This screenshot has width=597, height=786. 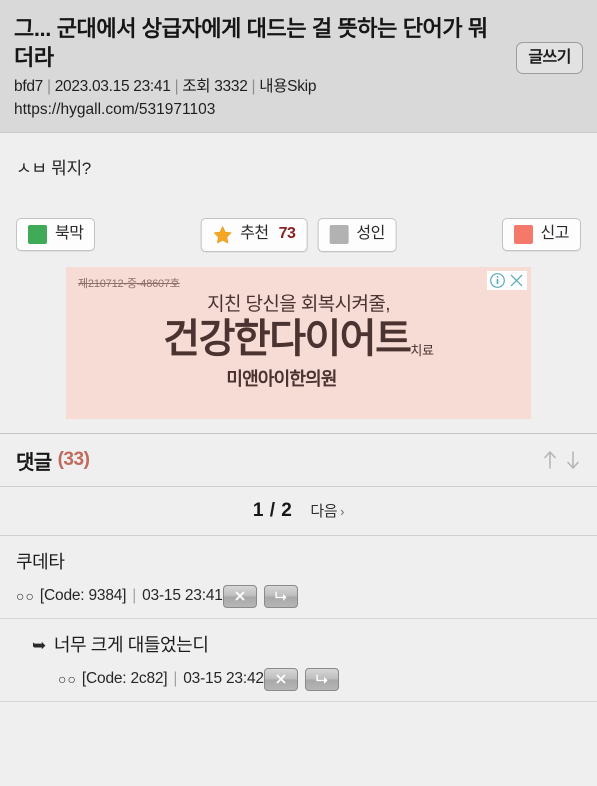 I want to click on ad-controls, so click(x=507, y=280).